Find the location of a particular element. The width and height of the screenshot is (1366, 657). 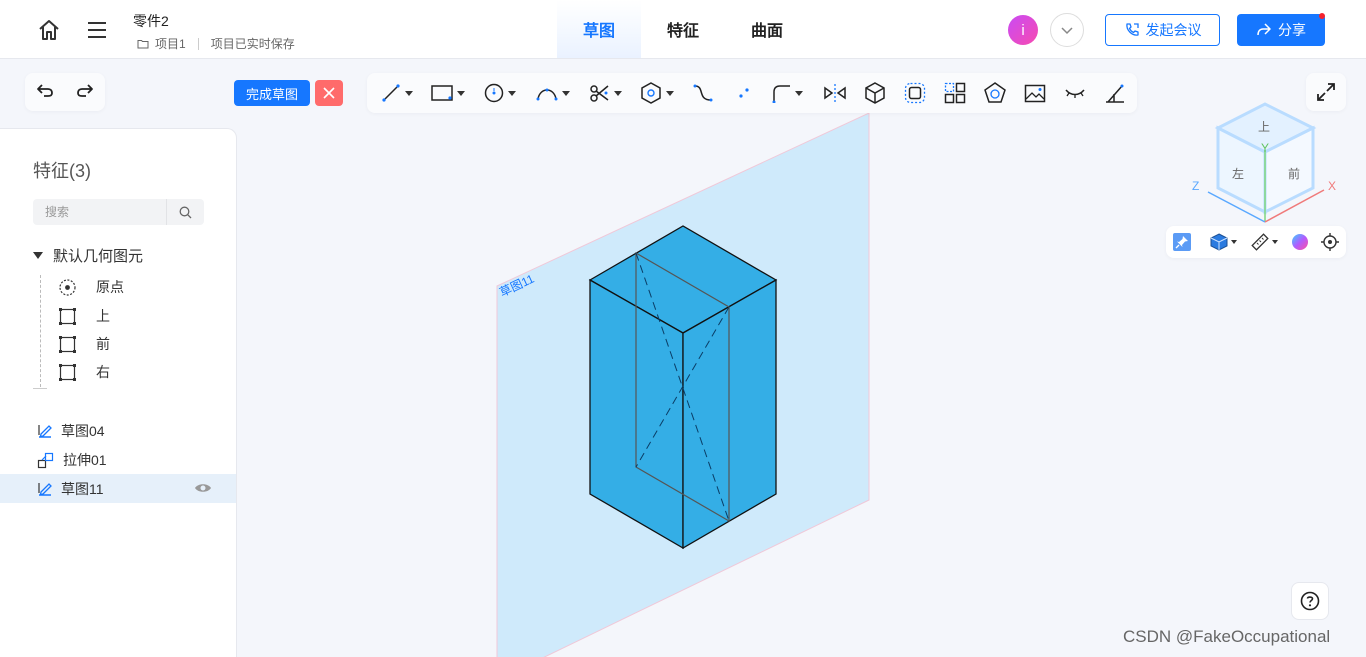

arc-tool is located at coordinates (553, 93).